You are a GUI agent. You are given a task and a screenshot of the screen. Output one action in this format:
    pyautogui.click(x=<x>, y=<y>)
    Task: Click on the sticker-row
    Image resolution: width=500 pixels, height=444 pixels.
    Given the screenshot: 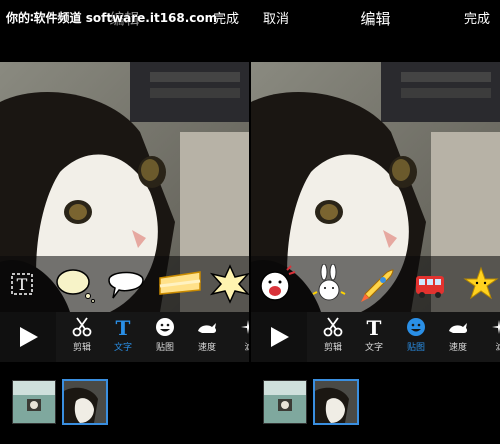 What is the action you would take?
    pyautogui.click(x=375, y=284)
    